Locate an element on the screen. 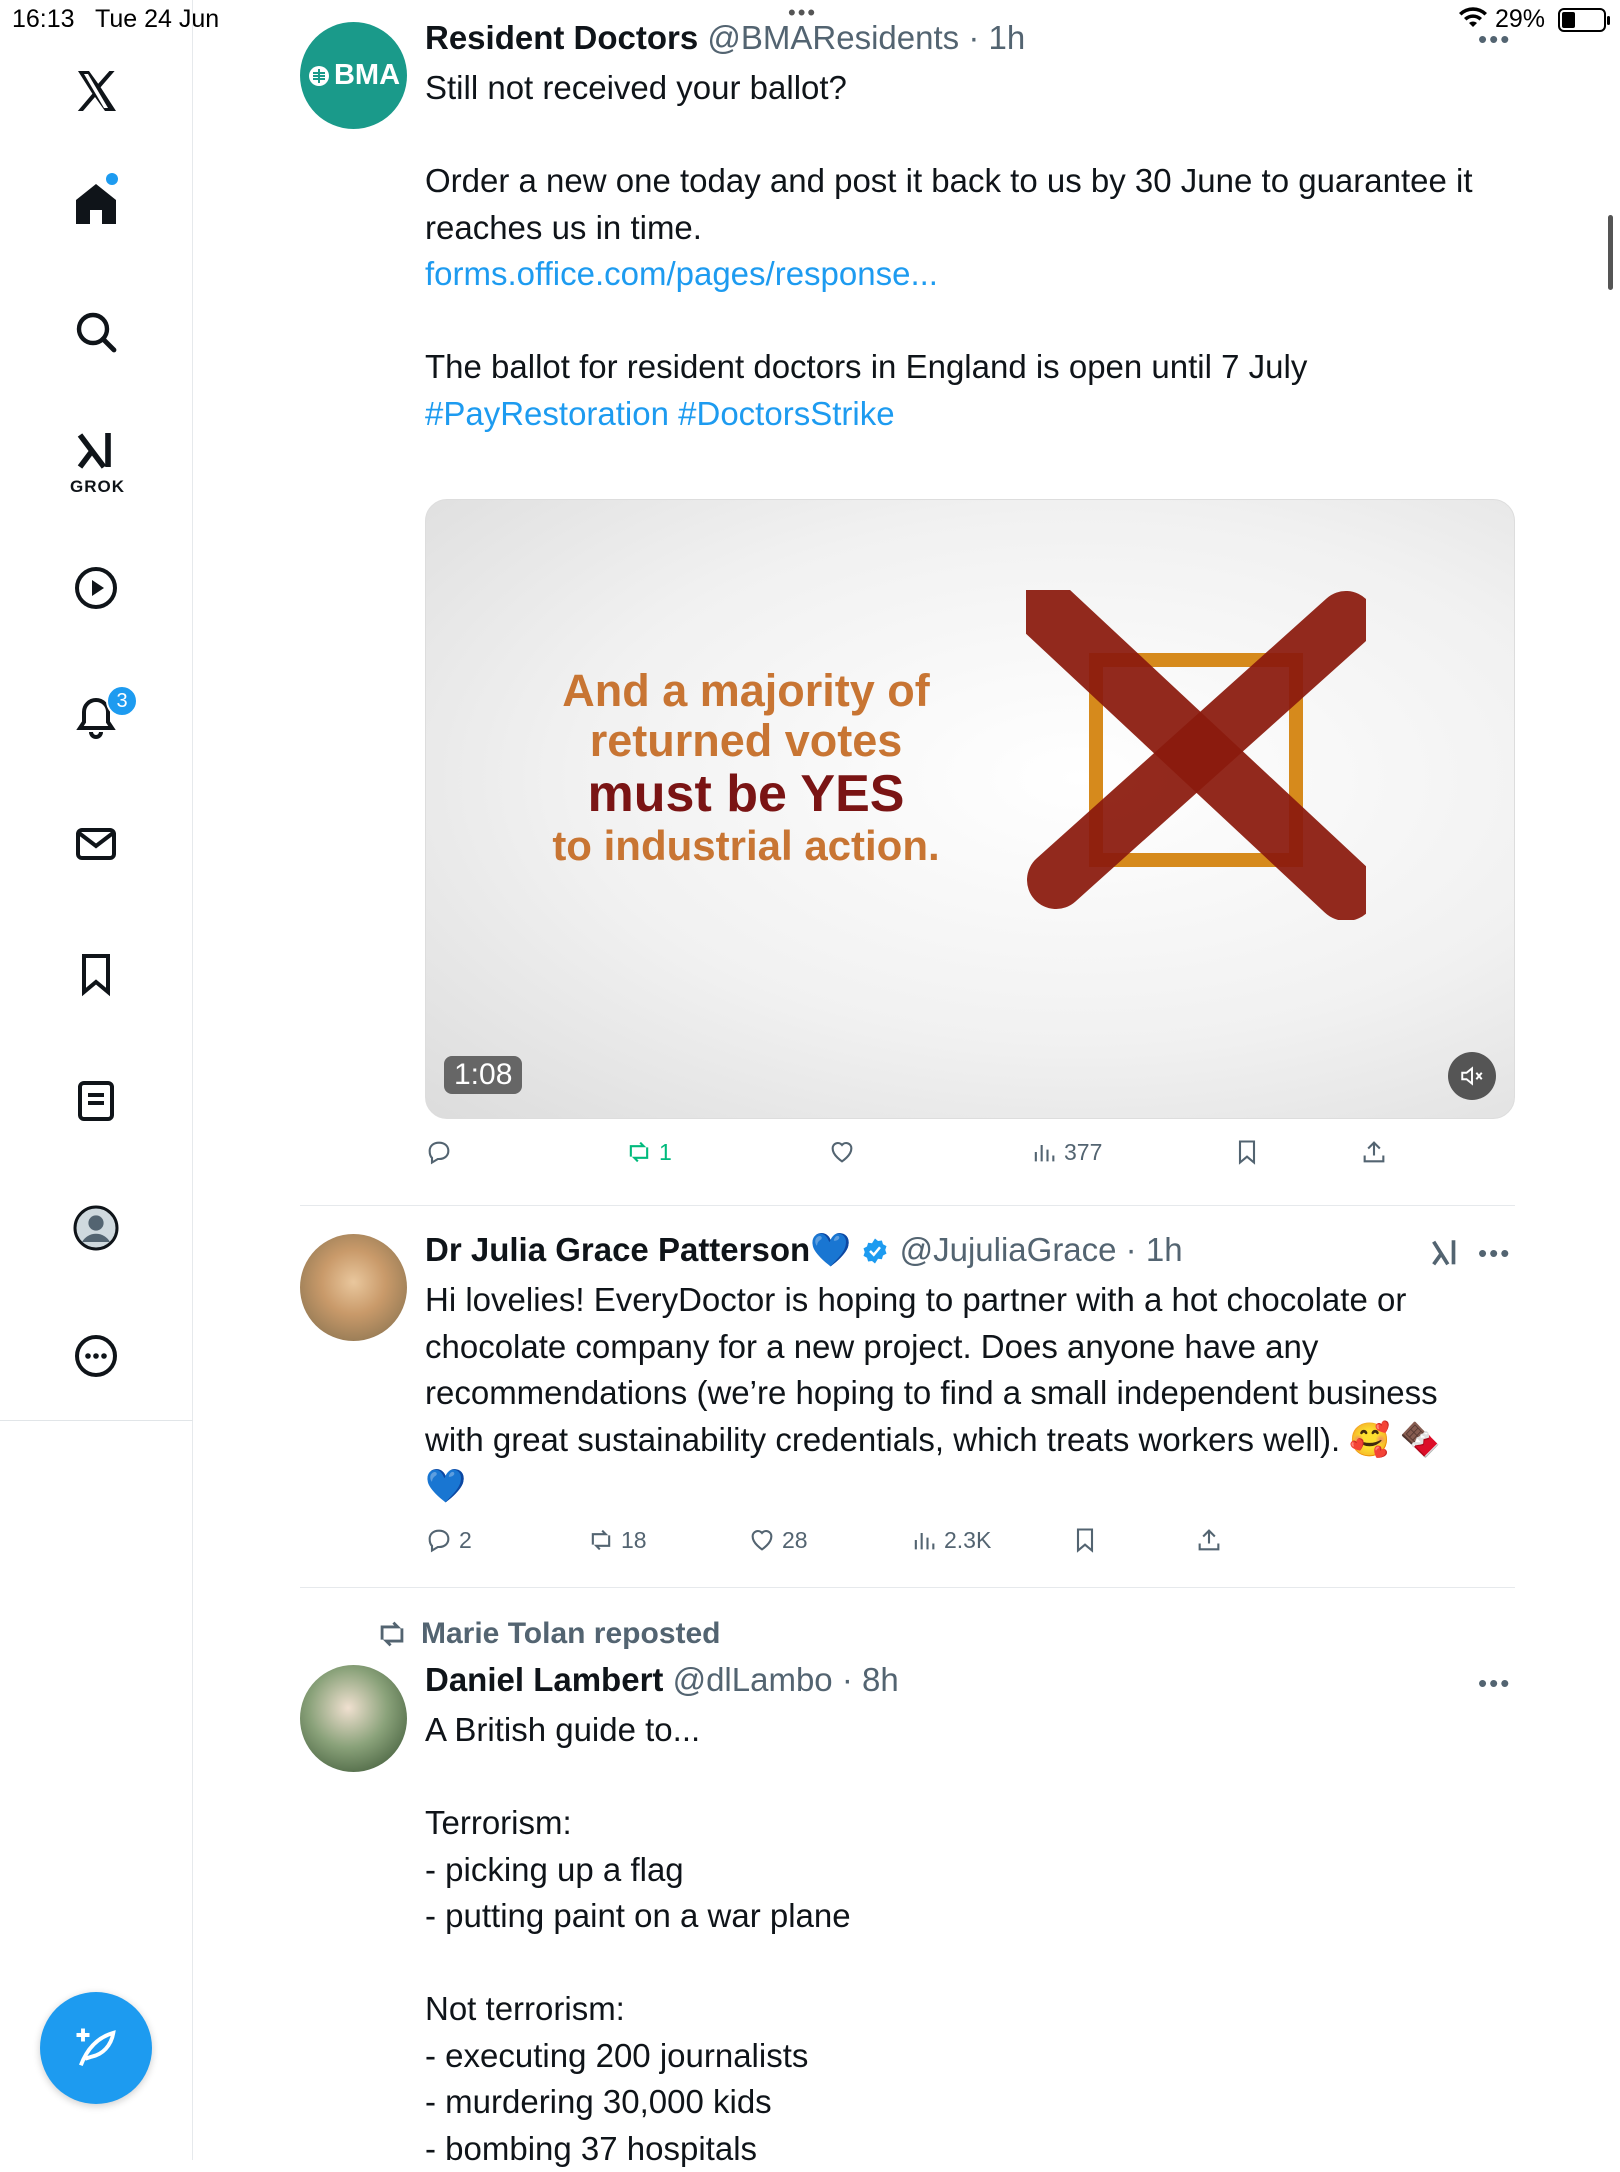 This screenshot has height=2172, width=1620. hashtags: #PayRestoration #DoctorsStrike is located at coordinates (660, 413).